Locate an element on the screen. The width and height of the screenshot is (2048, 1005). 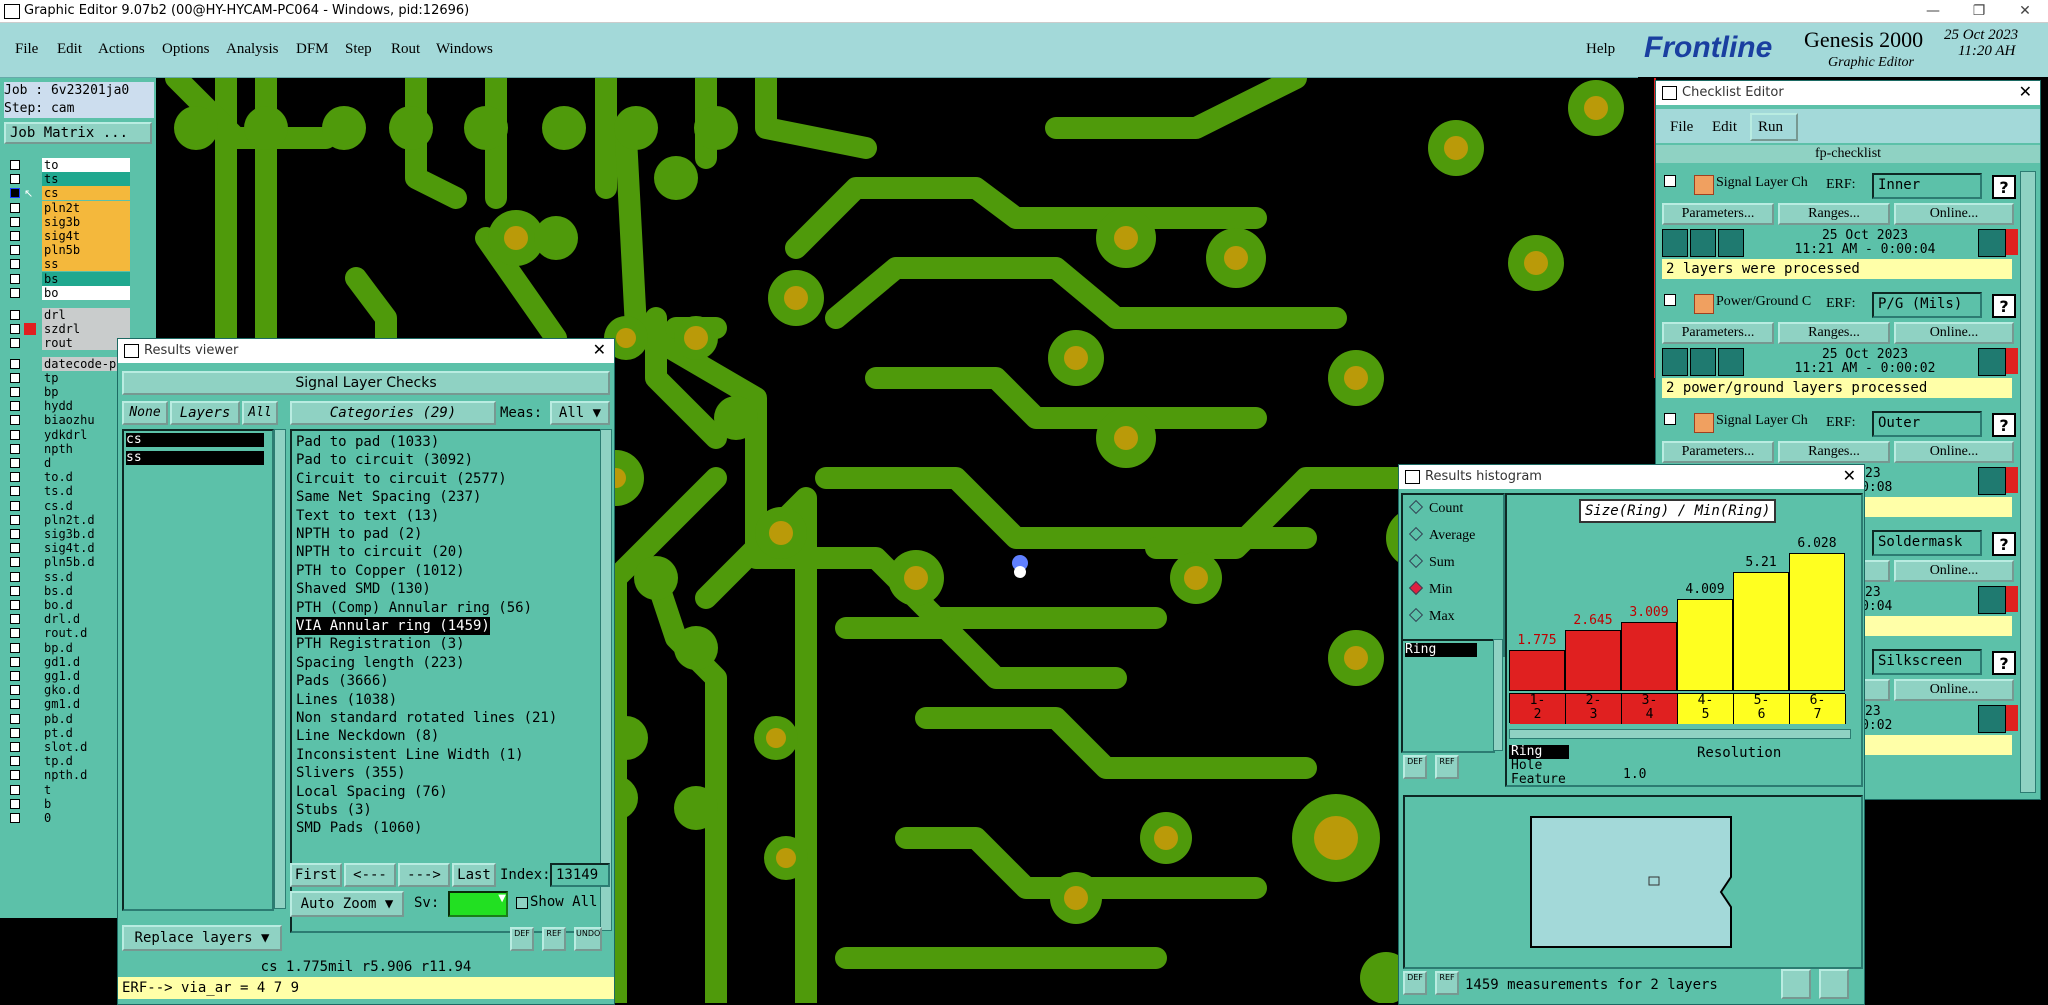
histogram-hscrollbar is located at coordinates (1680, 734).